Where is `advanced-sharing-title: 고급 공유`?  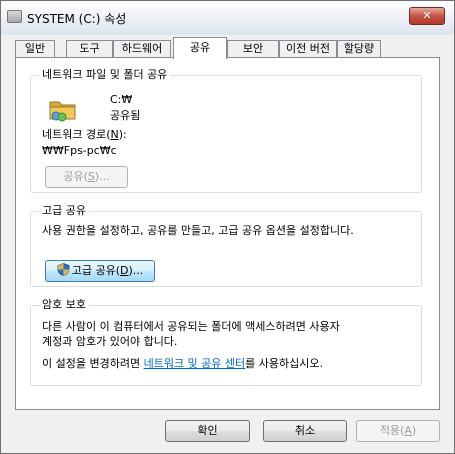
advanced-sharing-title: 고급 공유 is located at coordinates (64, 211).